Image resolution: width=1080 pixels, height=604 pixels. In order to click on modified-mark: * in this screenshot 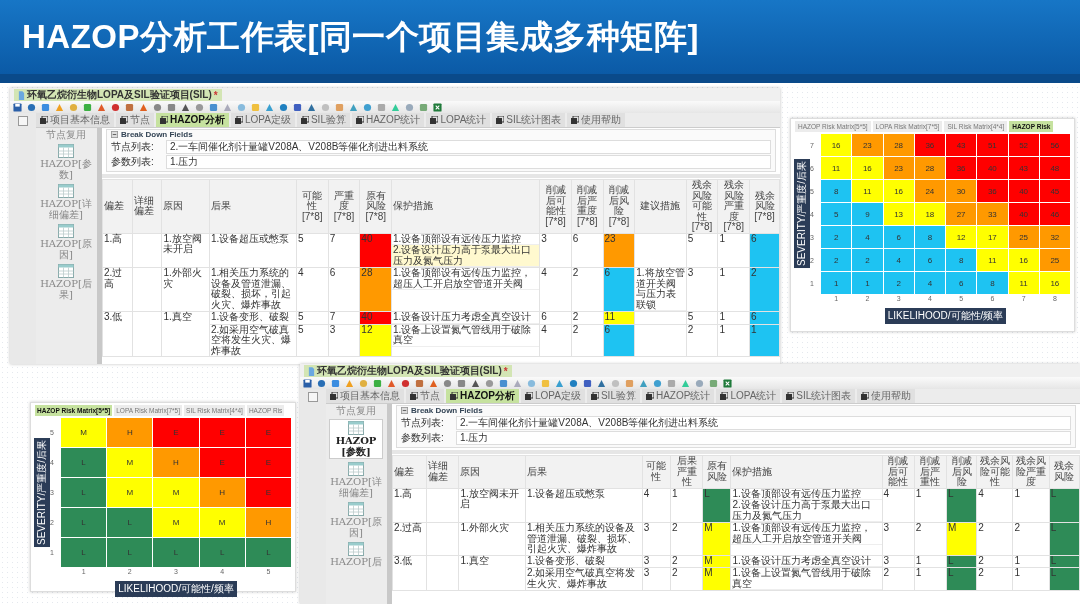, I will do `click(505, 371)`.